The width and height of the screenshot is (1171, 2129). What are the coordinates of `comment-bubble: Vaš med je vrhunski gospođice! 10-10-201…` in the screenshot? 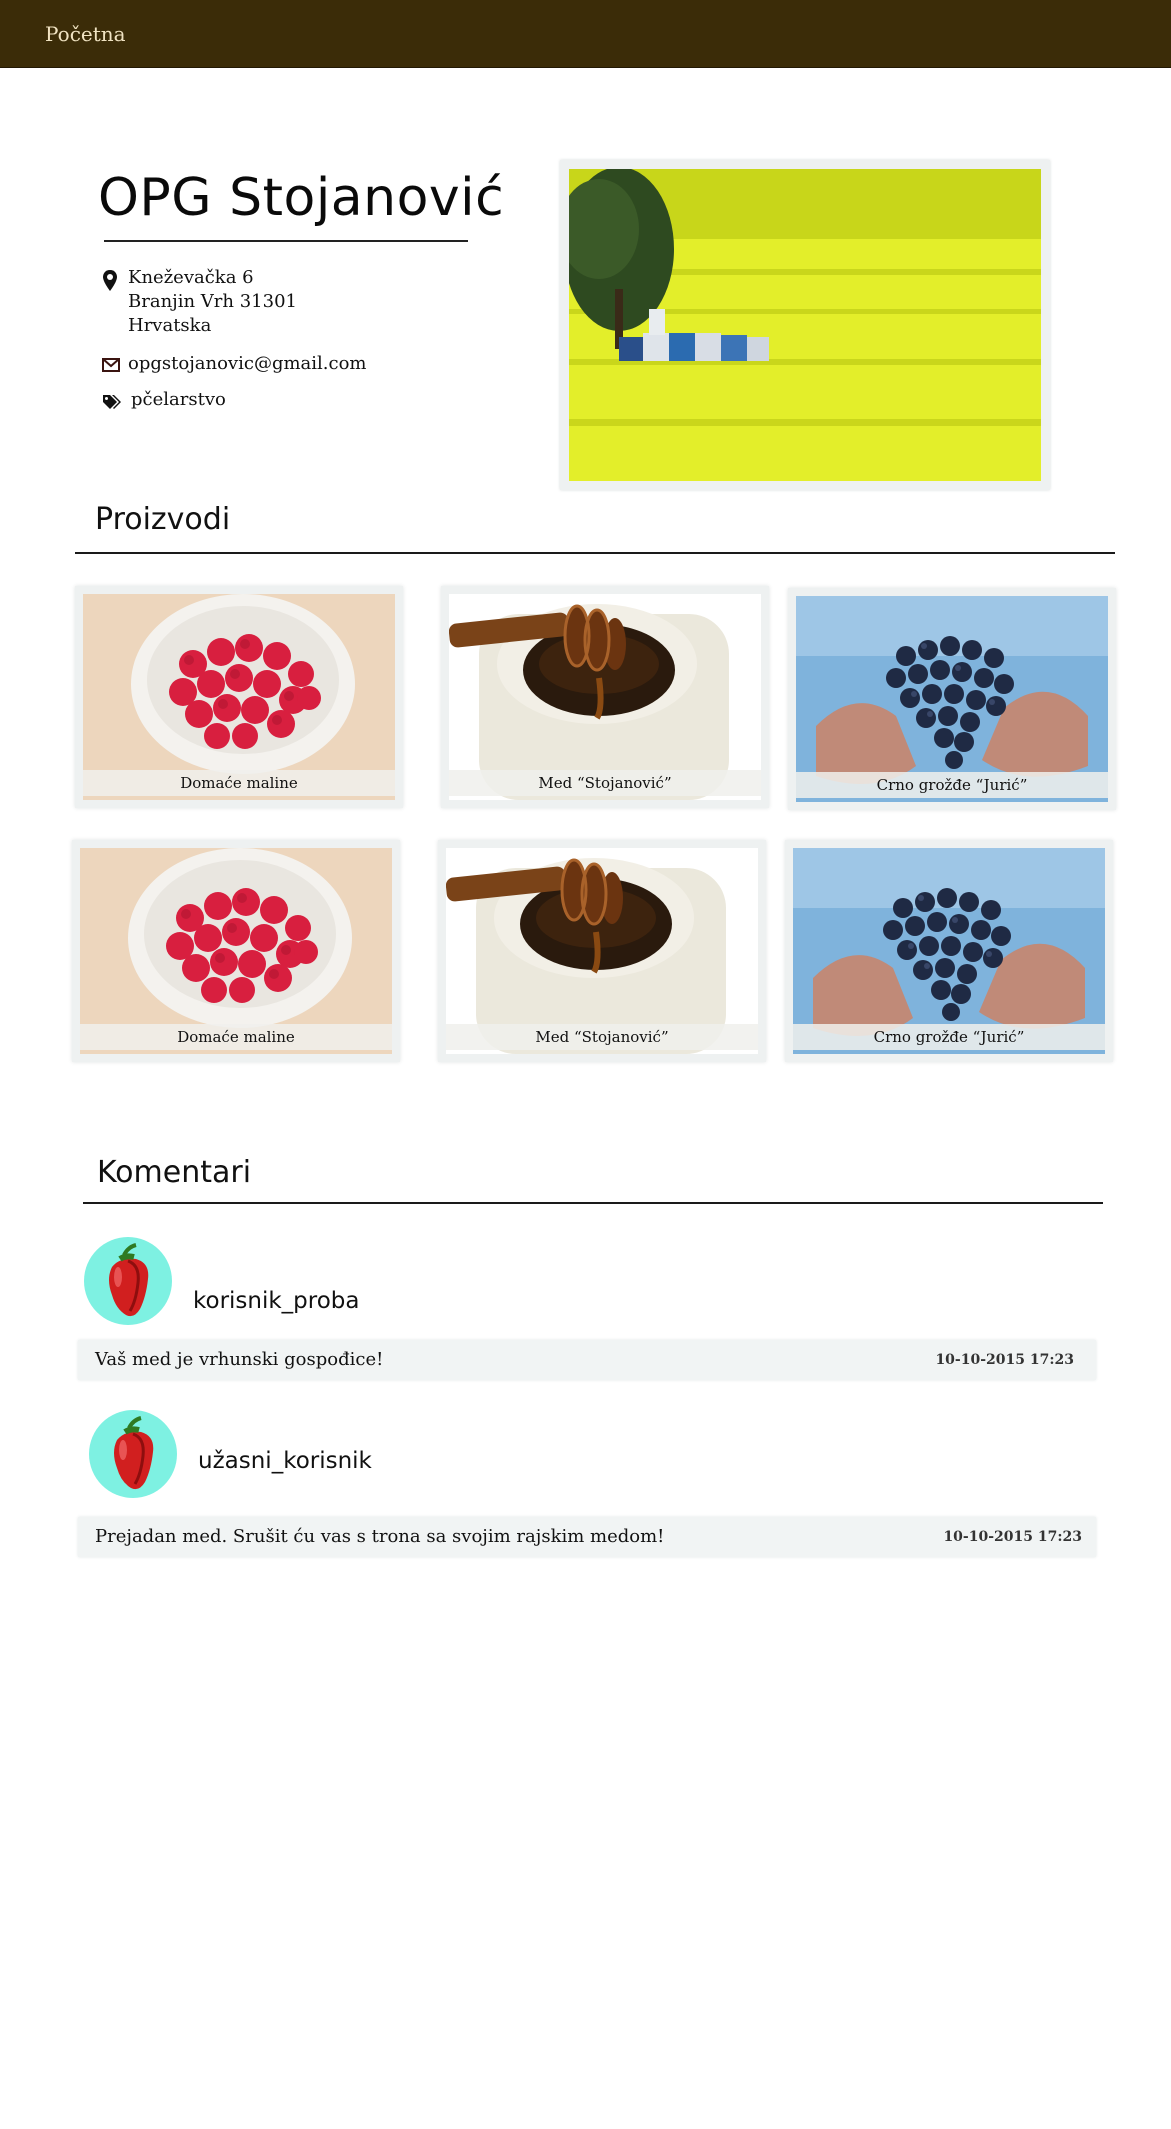 It's located at (587, 1360).